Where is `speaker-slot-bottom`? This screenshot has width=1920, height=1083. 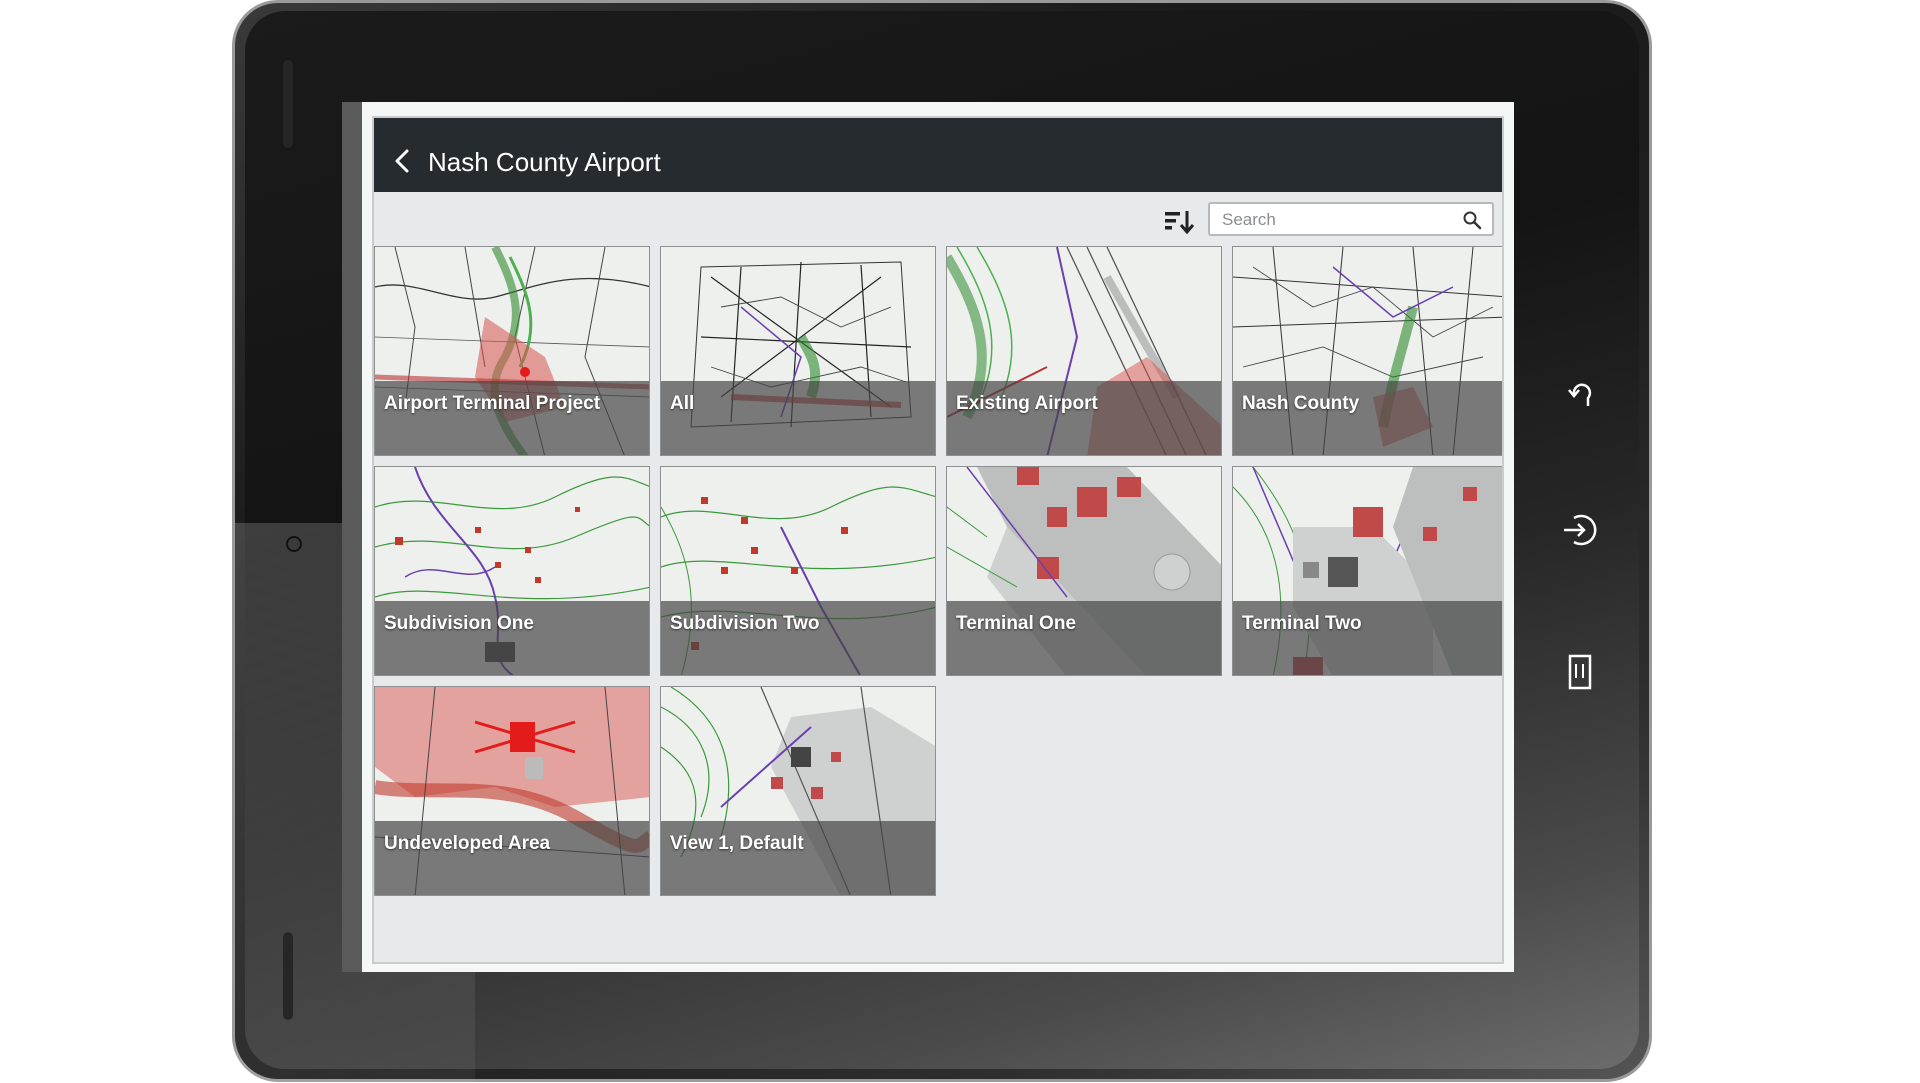 speaker-slot-bottom is located at coordinates (288, 976).